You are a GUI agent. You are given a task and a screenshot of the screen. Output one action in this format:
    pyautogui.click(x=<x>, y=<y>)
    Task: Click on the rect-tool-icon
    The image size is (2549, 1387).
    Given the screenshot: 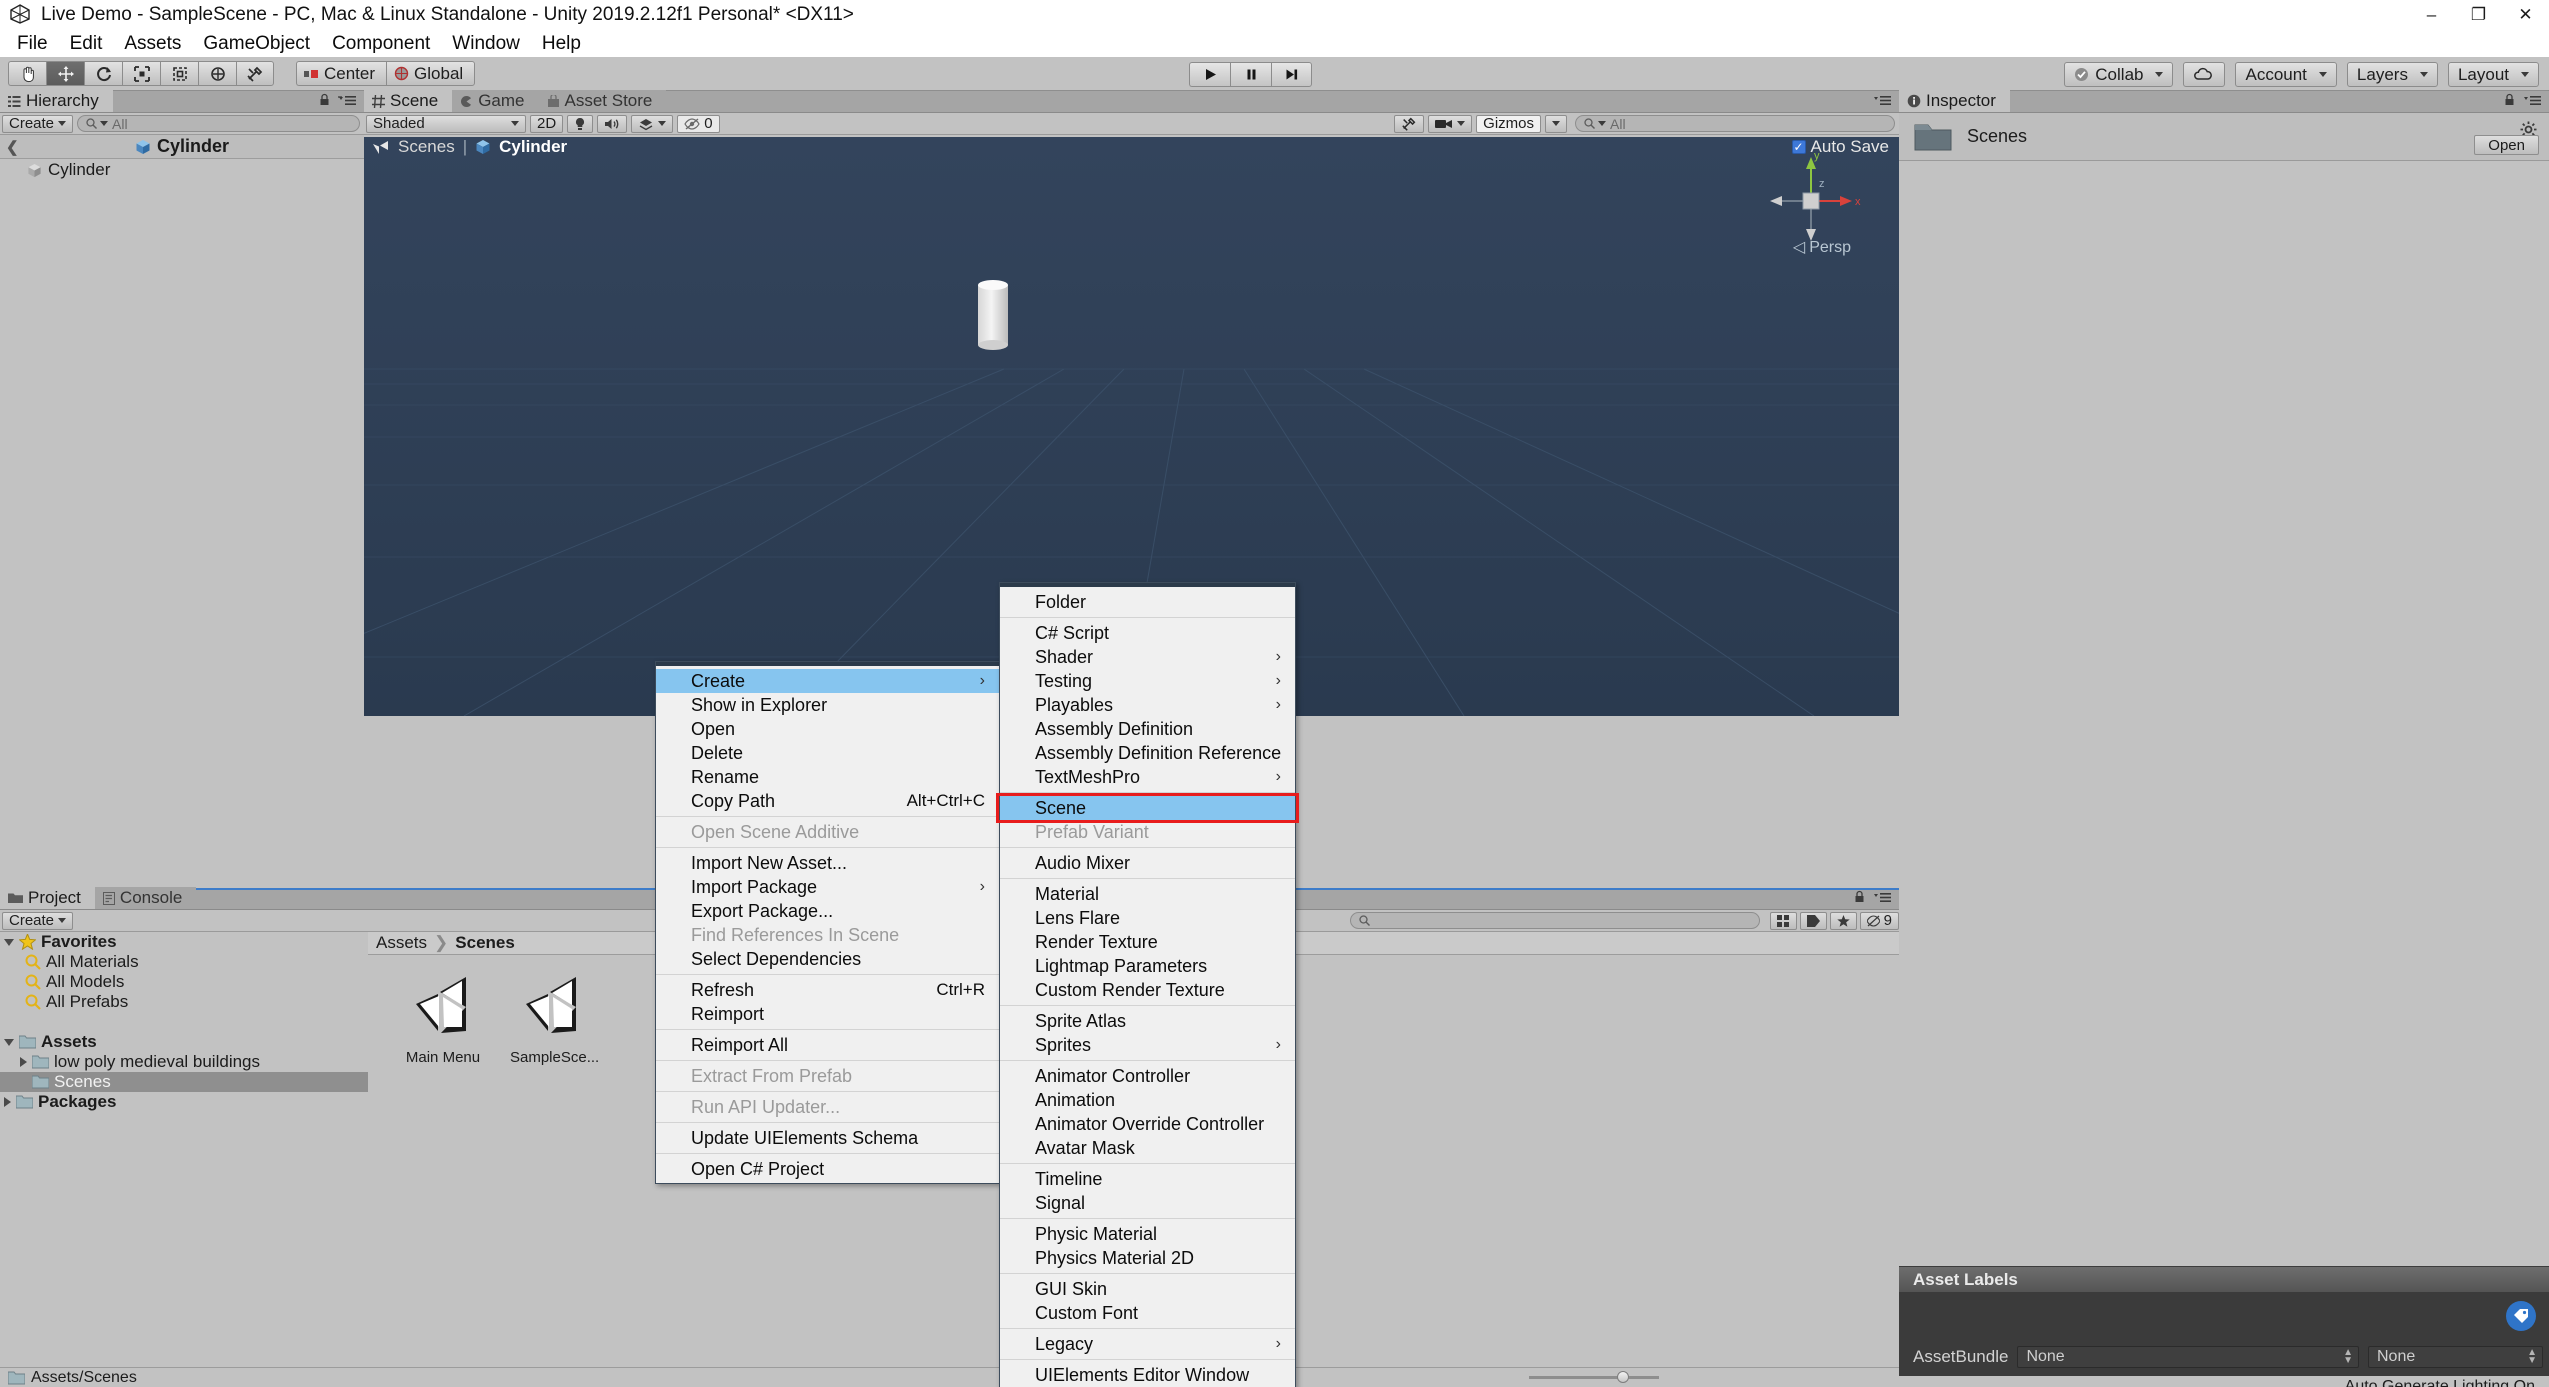 What is the action you would take?
    pyautogui.click(x=179, y=73)
    